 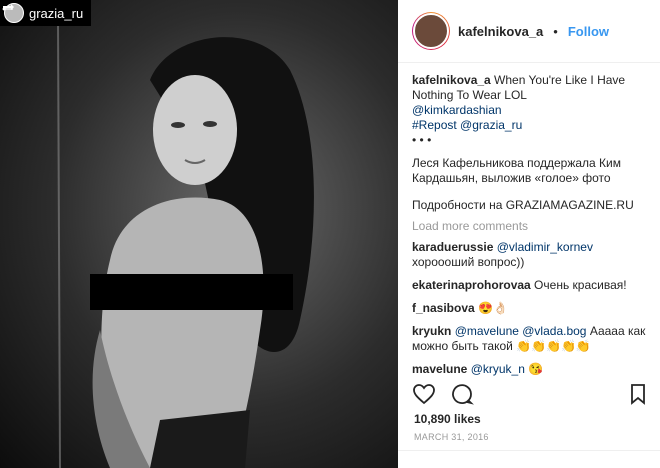 What do you see at coordinates (191, 292) in the screenshot?
I see `censor-bar` at bounding box center [191, 292].